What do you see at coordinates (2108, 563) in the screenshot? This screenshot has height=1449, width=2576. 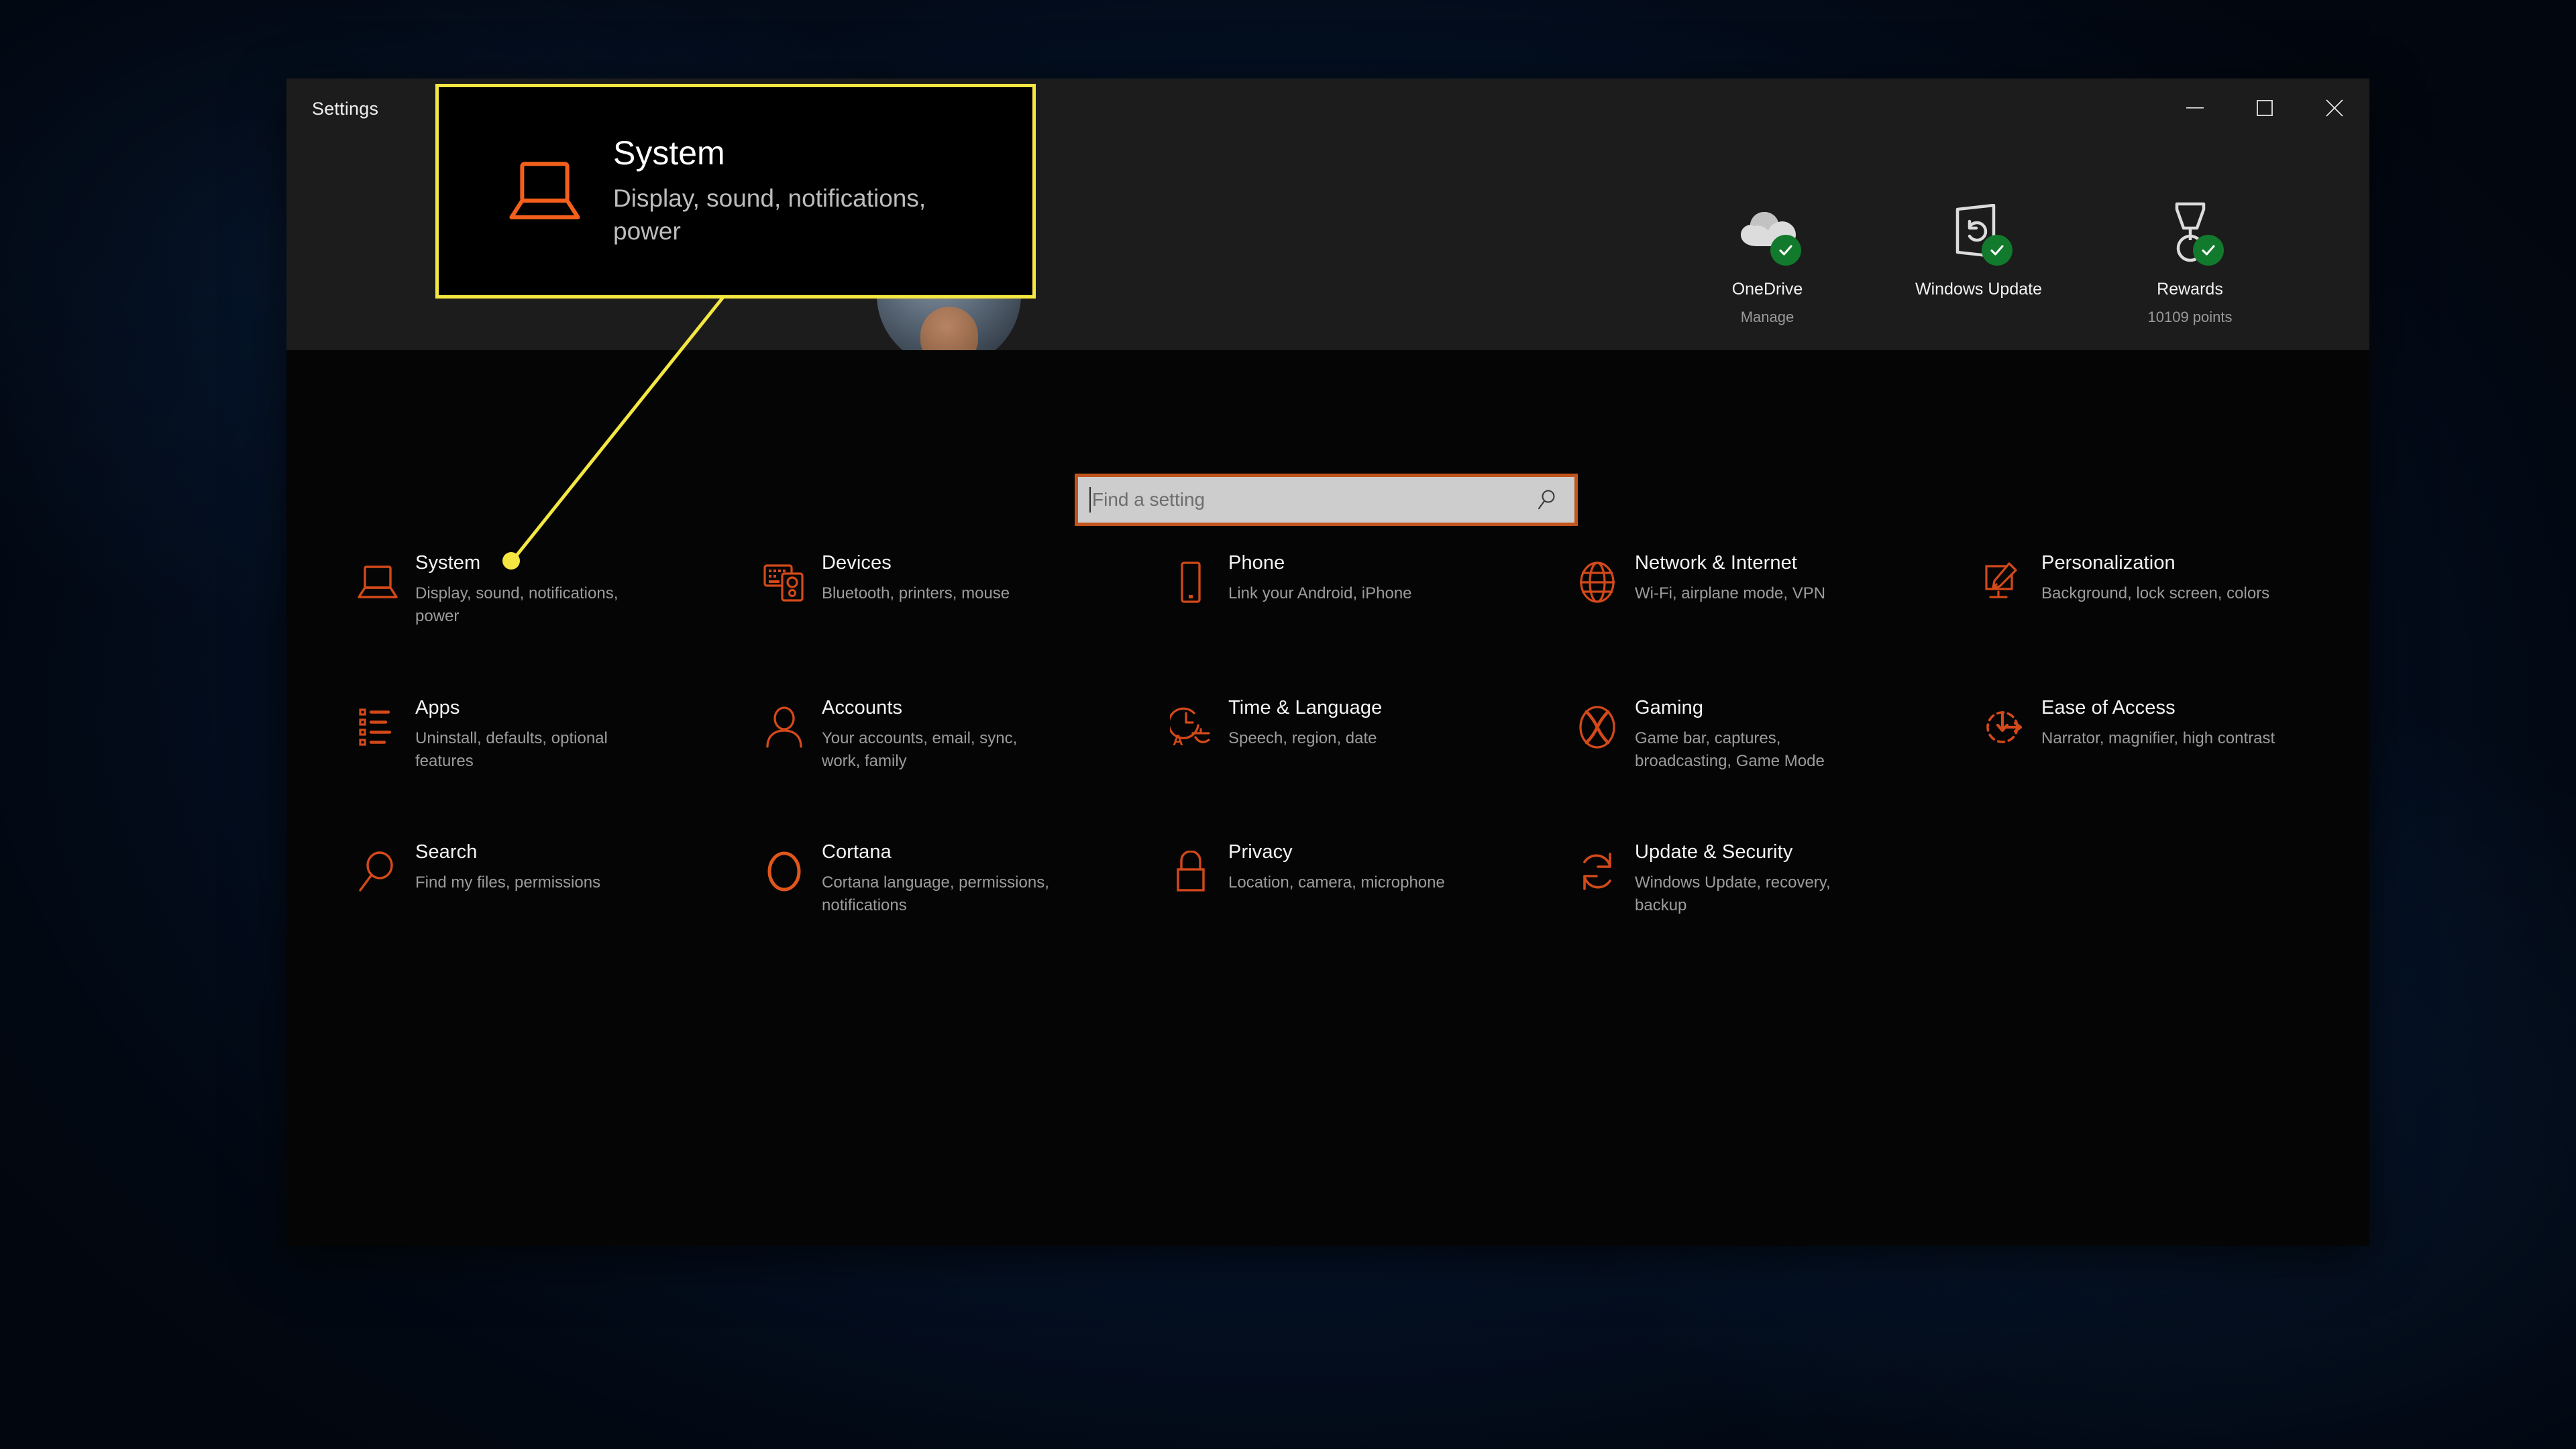 I see `tile-title: Personalization` at bounding box center [2108, 563].